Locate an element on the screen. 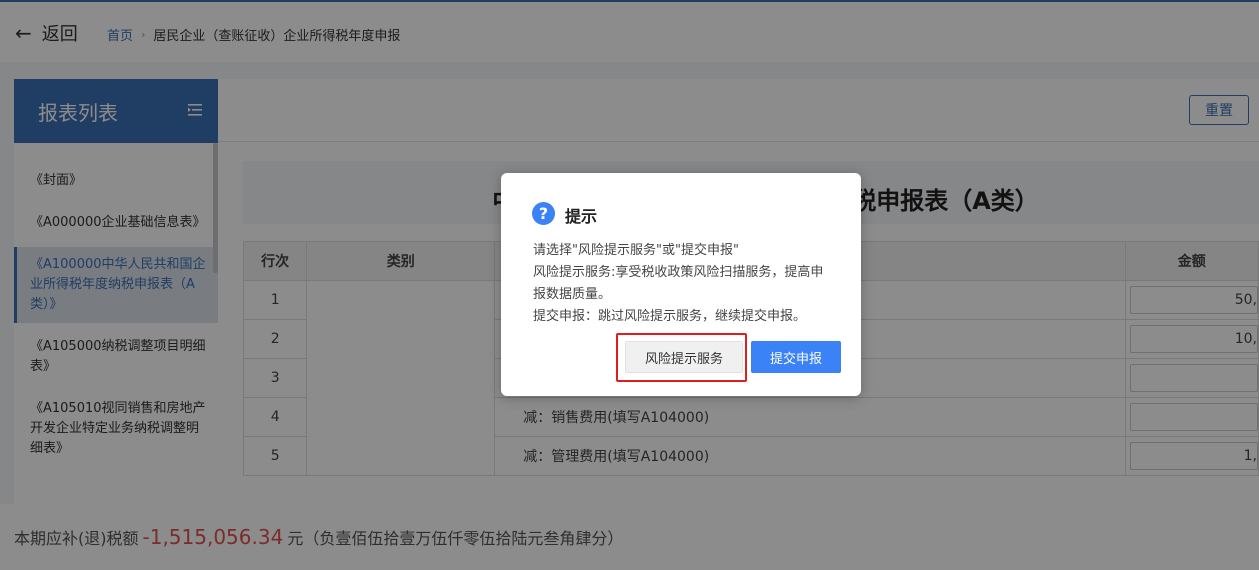 The image size is (1259, 570). dialog-message-line: 提交申报：跳过风险提示服务，继续提交申报。 is located at coordinates (670, 316).